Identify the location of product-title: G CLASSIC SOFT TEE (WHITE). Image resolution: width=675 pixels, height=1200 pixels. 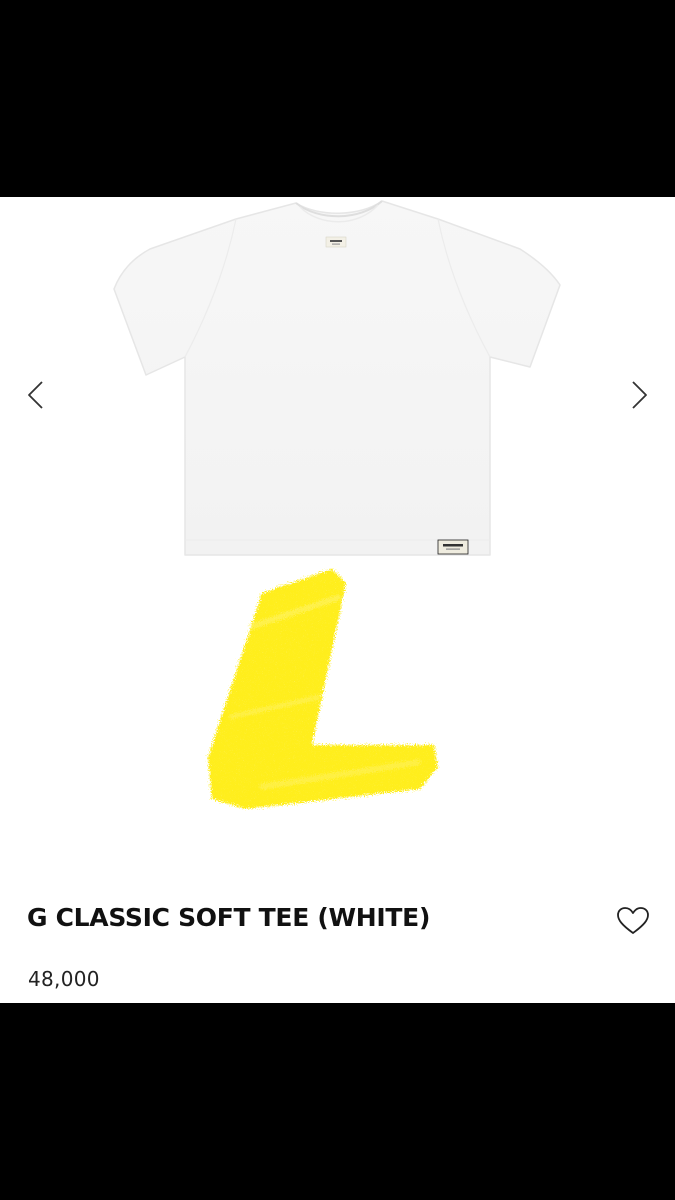
(229, 917).